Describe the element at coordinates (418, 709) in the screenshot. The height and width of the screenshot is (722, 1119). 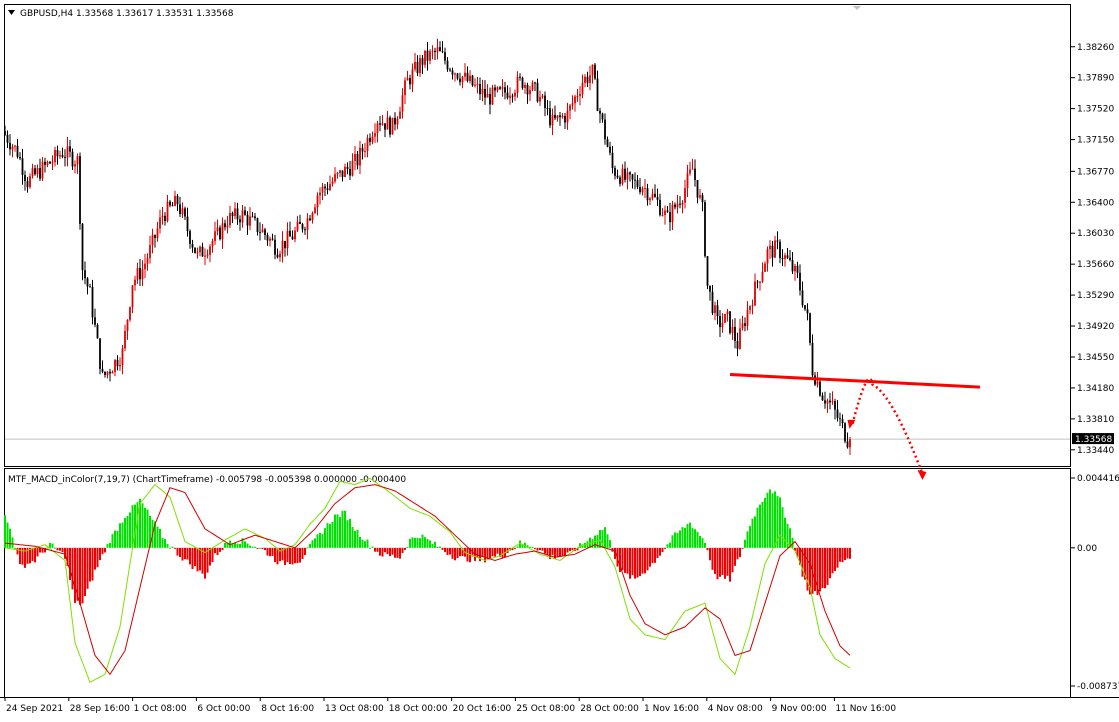
I see `time-tick-label: 18 Oct 00:00` at that location.